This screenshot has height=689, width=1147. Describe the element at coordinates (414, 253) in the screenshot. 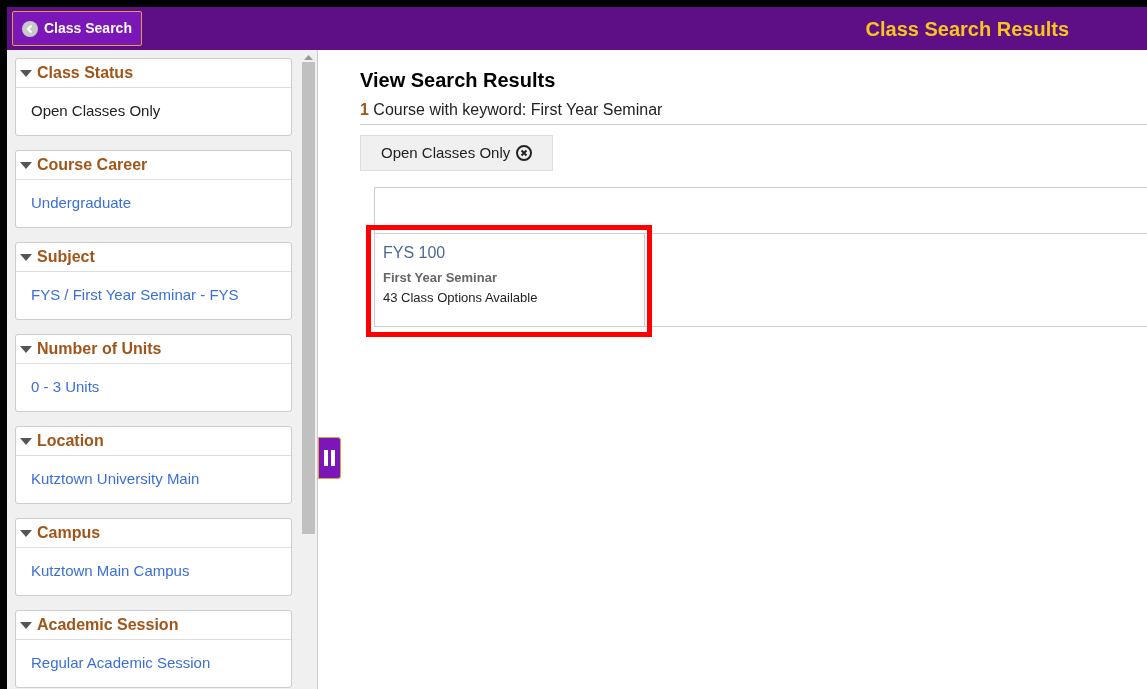

I see `course-code: FYS 100` at that location.